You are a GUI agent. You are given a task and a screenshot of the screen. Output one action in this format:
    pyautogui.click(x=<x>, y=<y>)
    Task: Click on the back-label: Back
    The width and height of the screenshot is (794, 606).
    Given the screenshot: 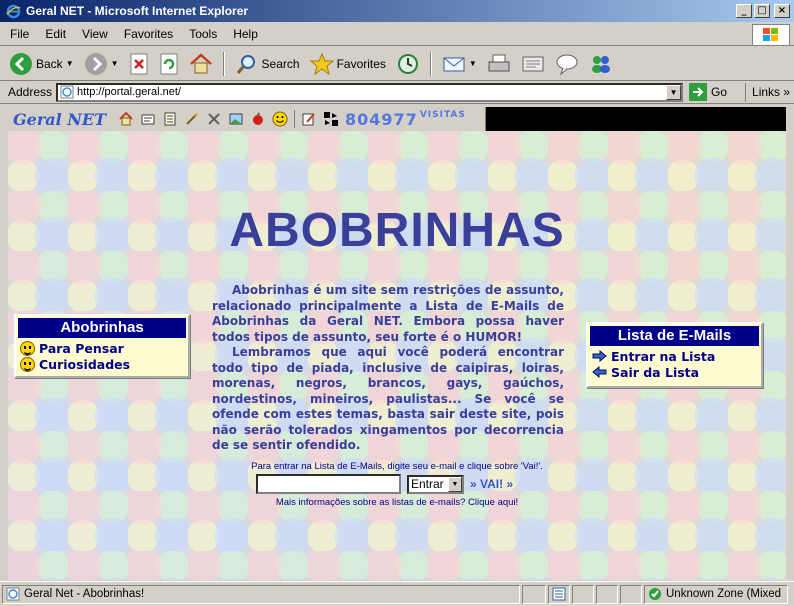 What is the action you would take?
    pyautogui.click(x=49, y=63)
    